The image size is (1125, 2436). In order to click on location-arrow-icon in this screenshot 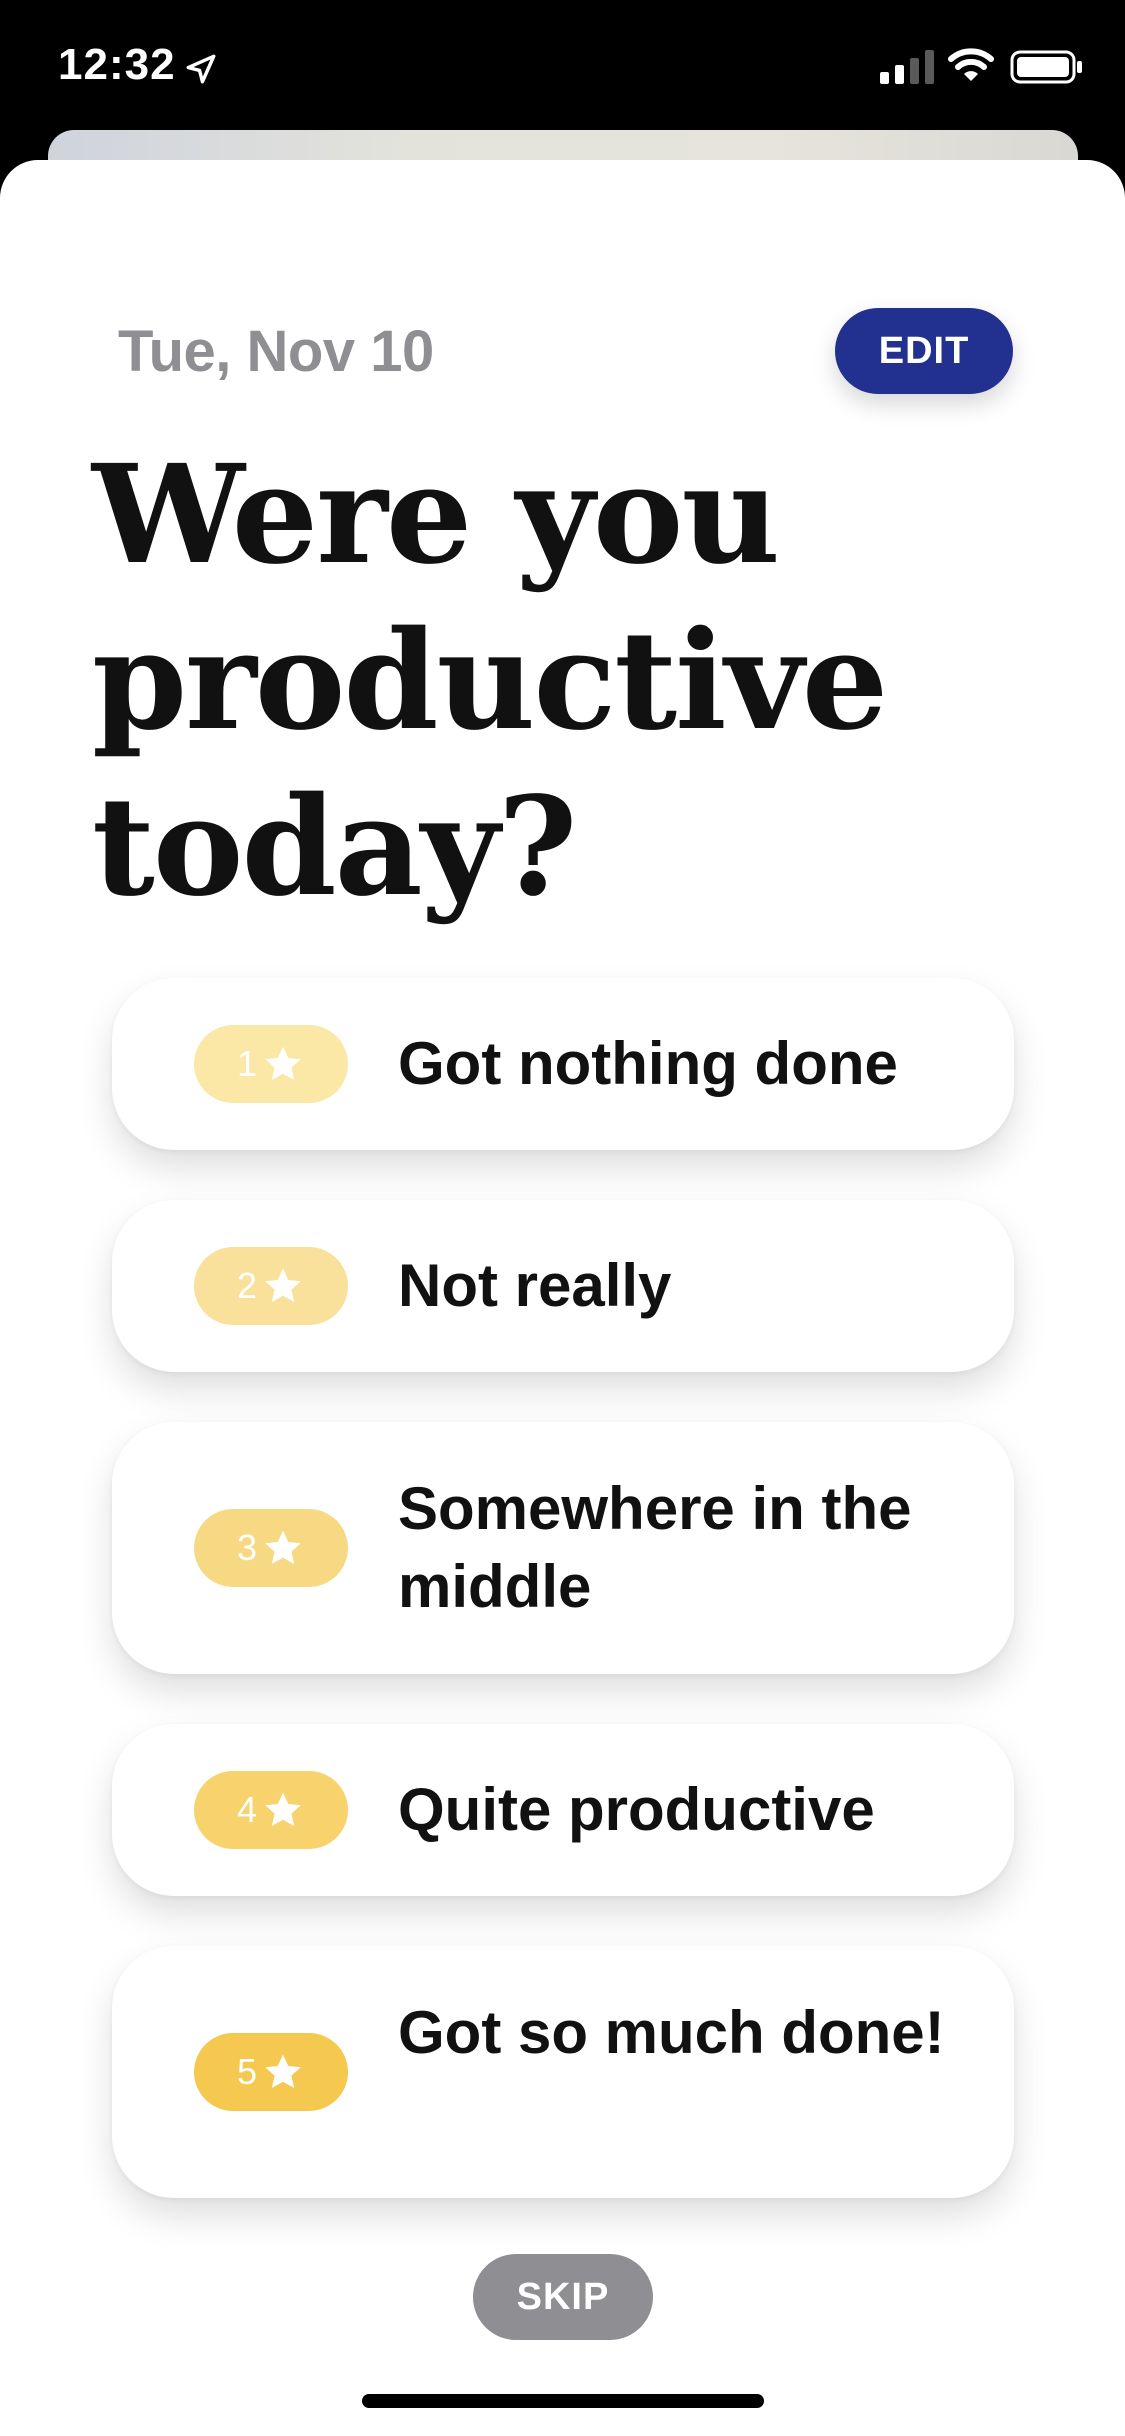, I will do `click(201, 69)`.